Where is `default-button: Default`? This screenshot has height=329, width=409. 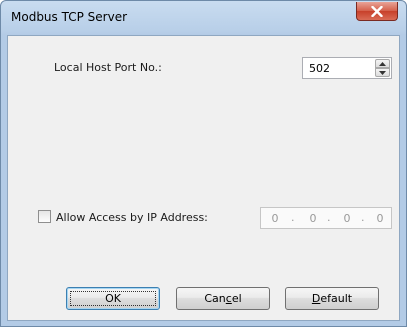 default-button: Default is located at coordinates (332, 298).